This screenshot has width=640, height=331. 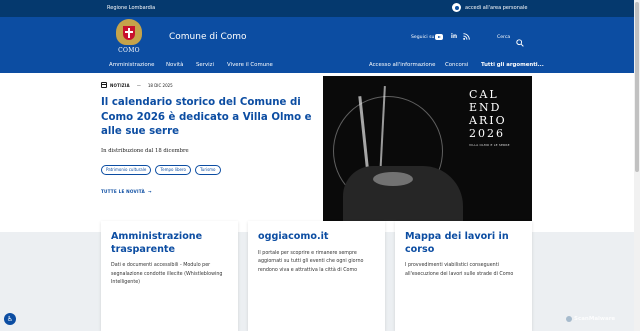 I want to click on tag-chip: Patrimonio culturale, so click(x=126, y=169).